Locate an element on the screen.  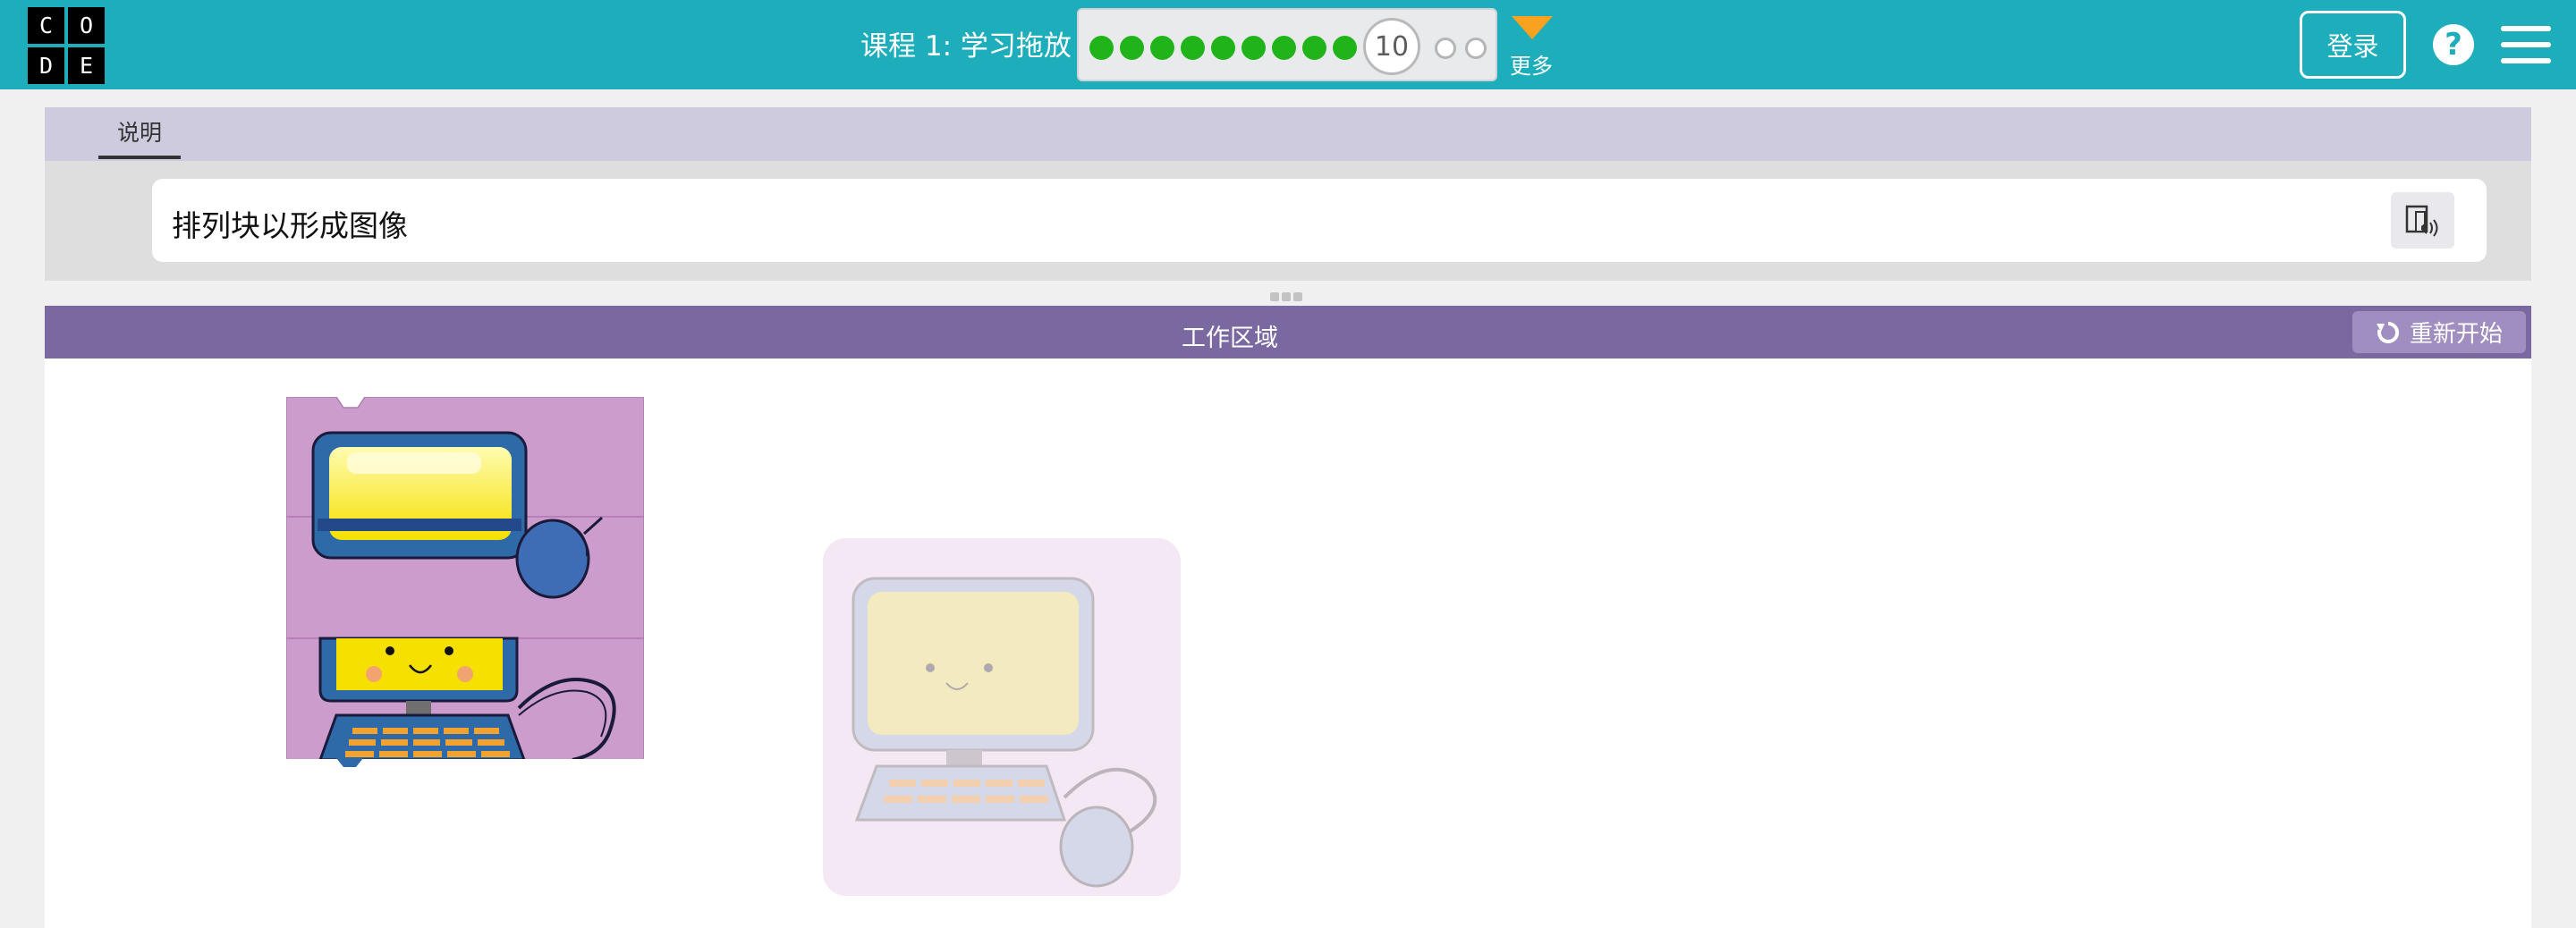
login-button: 登录 is located at coordinates (2353, 45).